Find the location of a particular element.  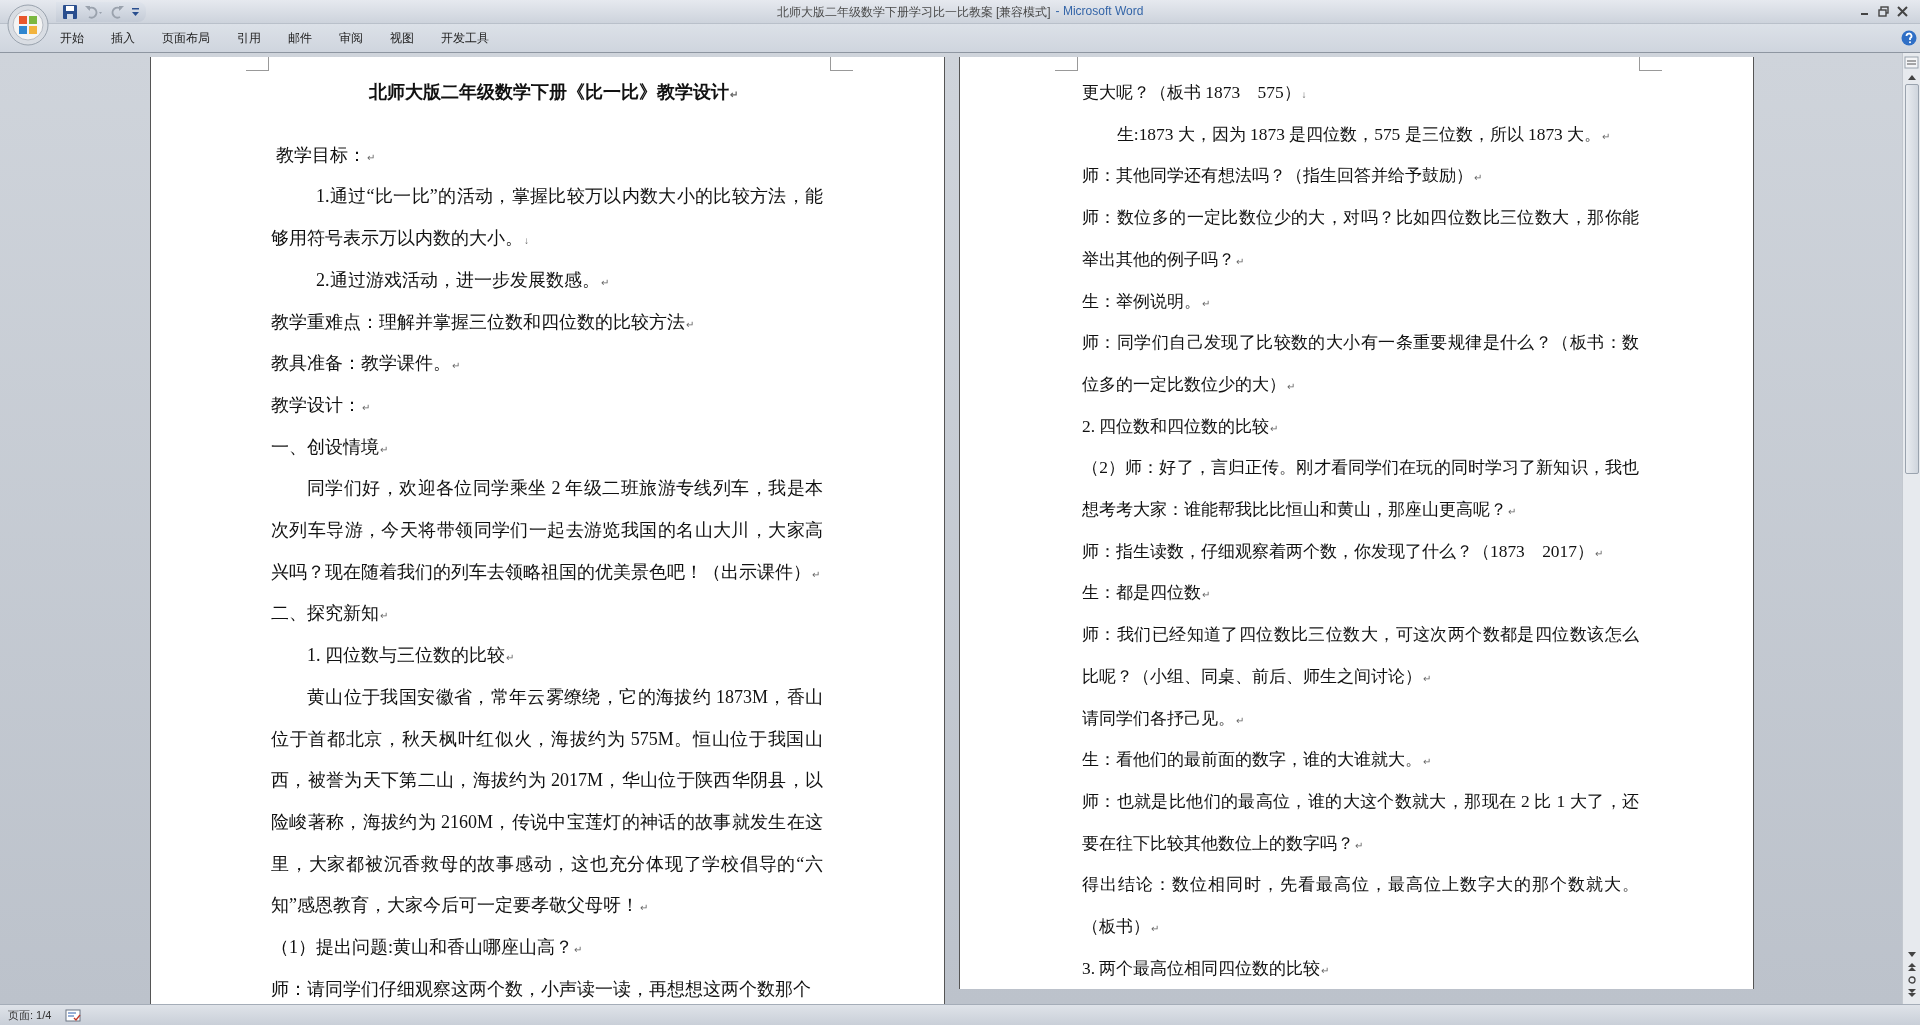

paragraph: 更大呢？（板书 1873 575）↓ is located at coordinates (1195, 92).